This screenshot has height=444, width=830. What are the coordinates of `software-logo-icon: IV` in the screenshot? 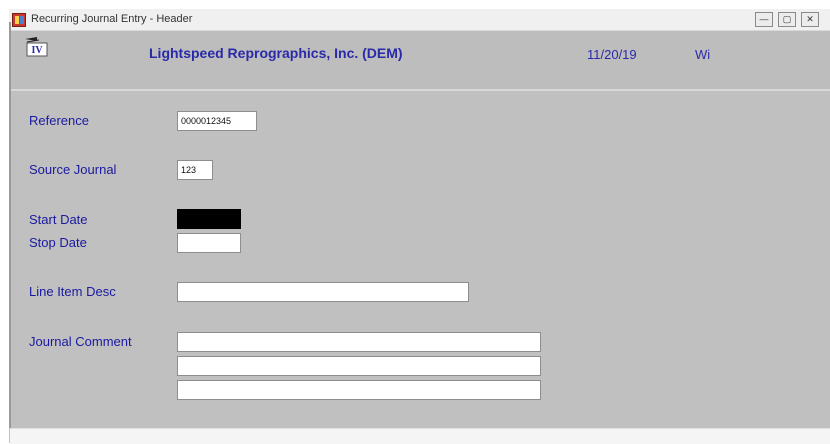 It's located at (38, 47).